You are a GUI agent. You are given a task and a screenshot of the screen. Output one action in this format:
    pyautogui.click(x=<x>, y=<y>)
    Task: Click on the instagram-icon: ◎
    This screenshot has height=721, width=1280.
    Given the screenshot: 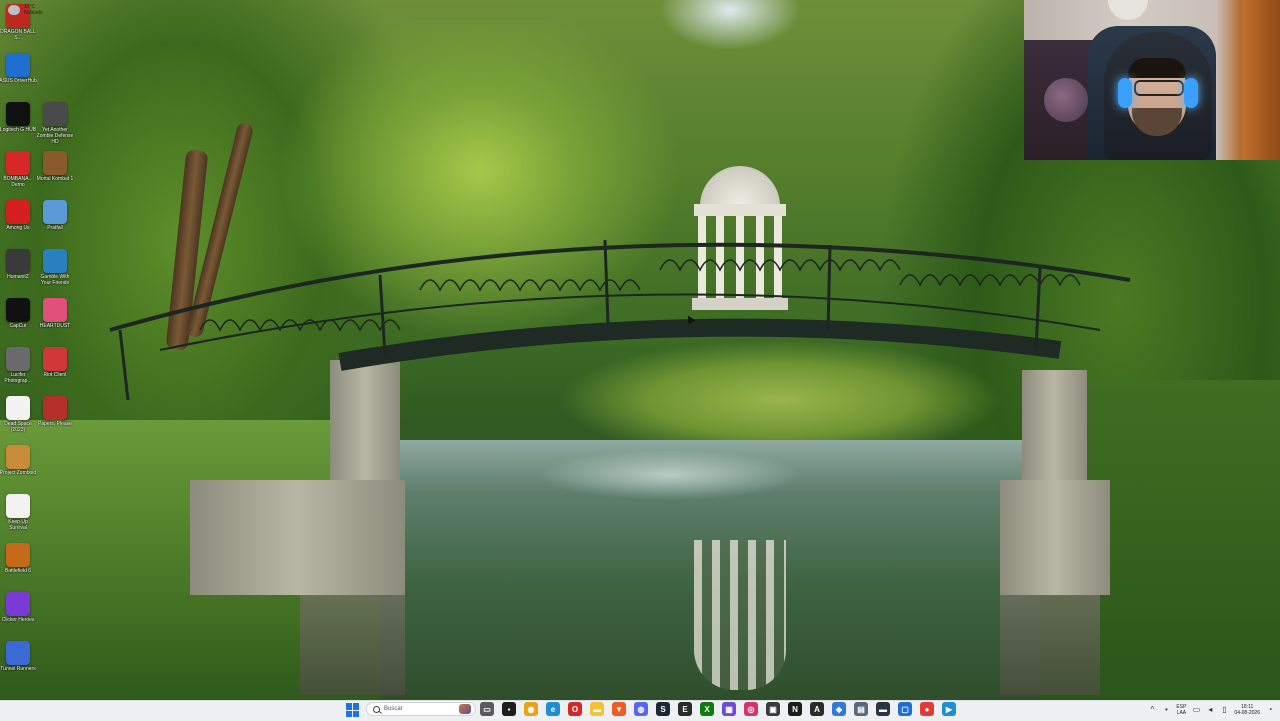 What is the action you would take?
    pyautogui.click(x=751, y=709)
    